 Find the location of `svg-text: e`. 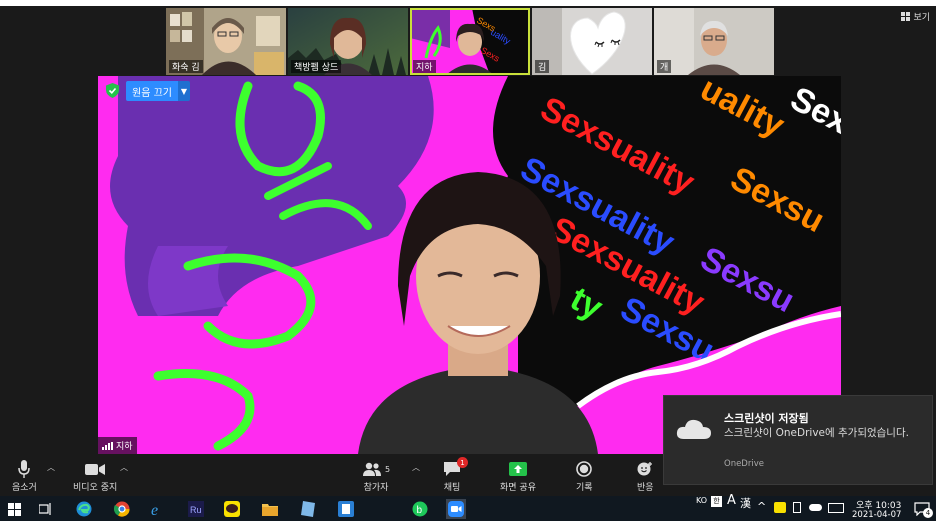

svg-text: e is located at coordinates (154, 509).